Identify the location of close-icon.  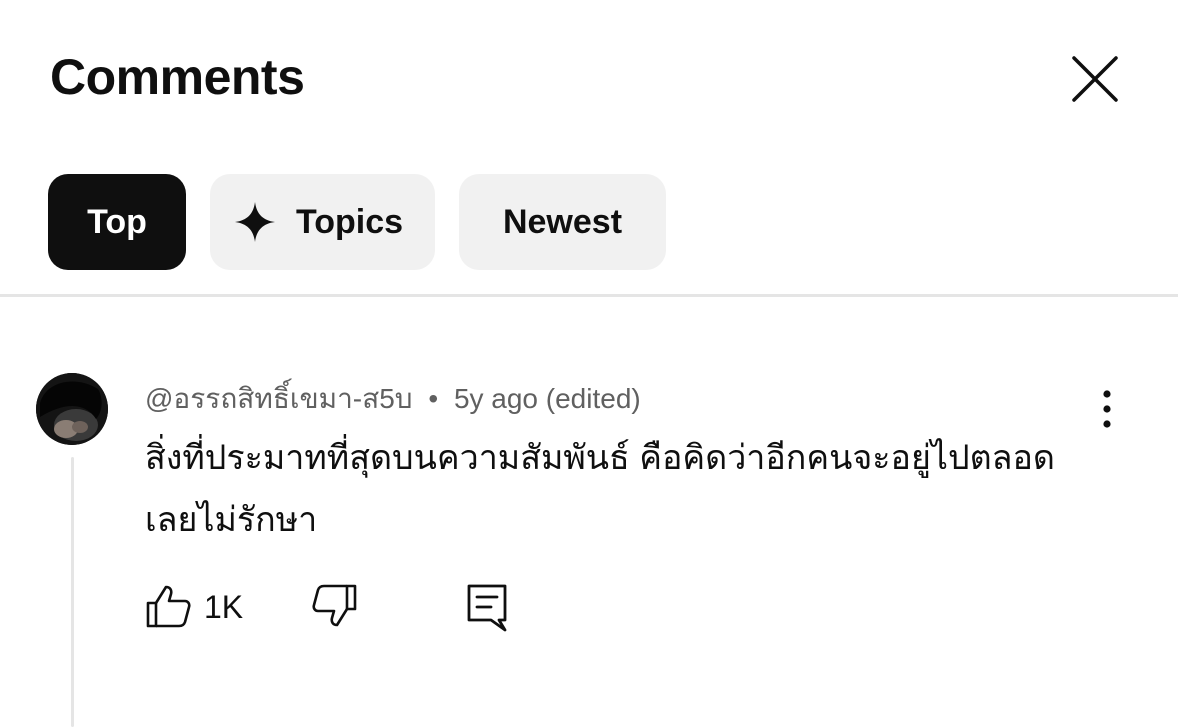
(1095, 79).